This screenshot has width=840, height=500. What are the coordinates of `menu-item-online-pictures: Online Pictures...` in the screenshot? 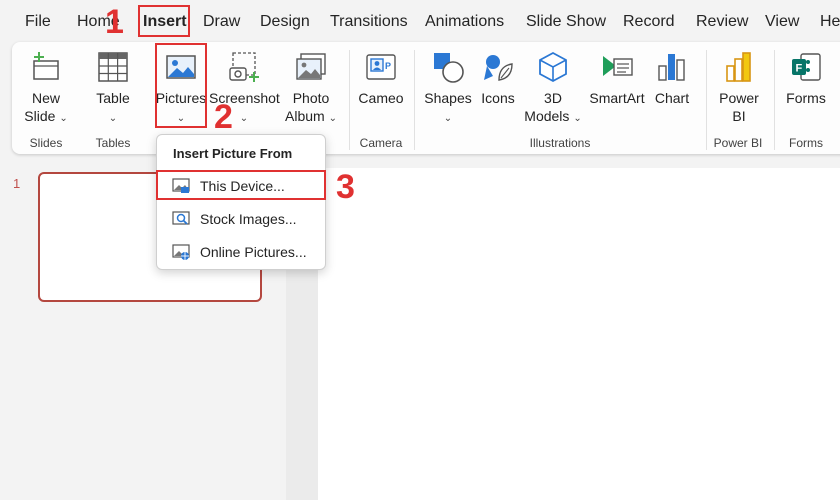 It's located at (241, 252).